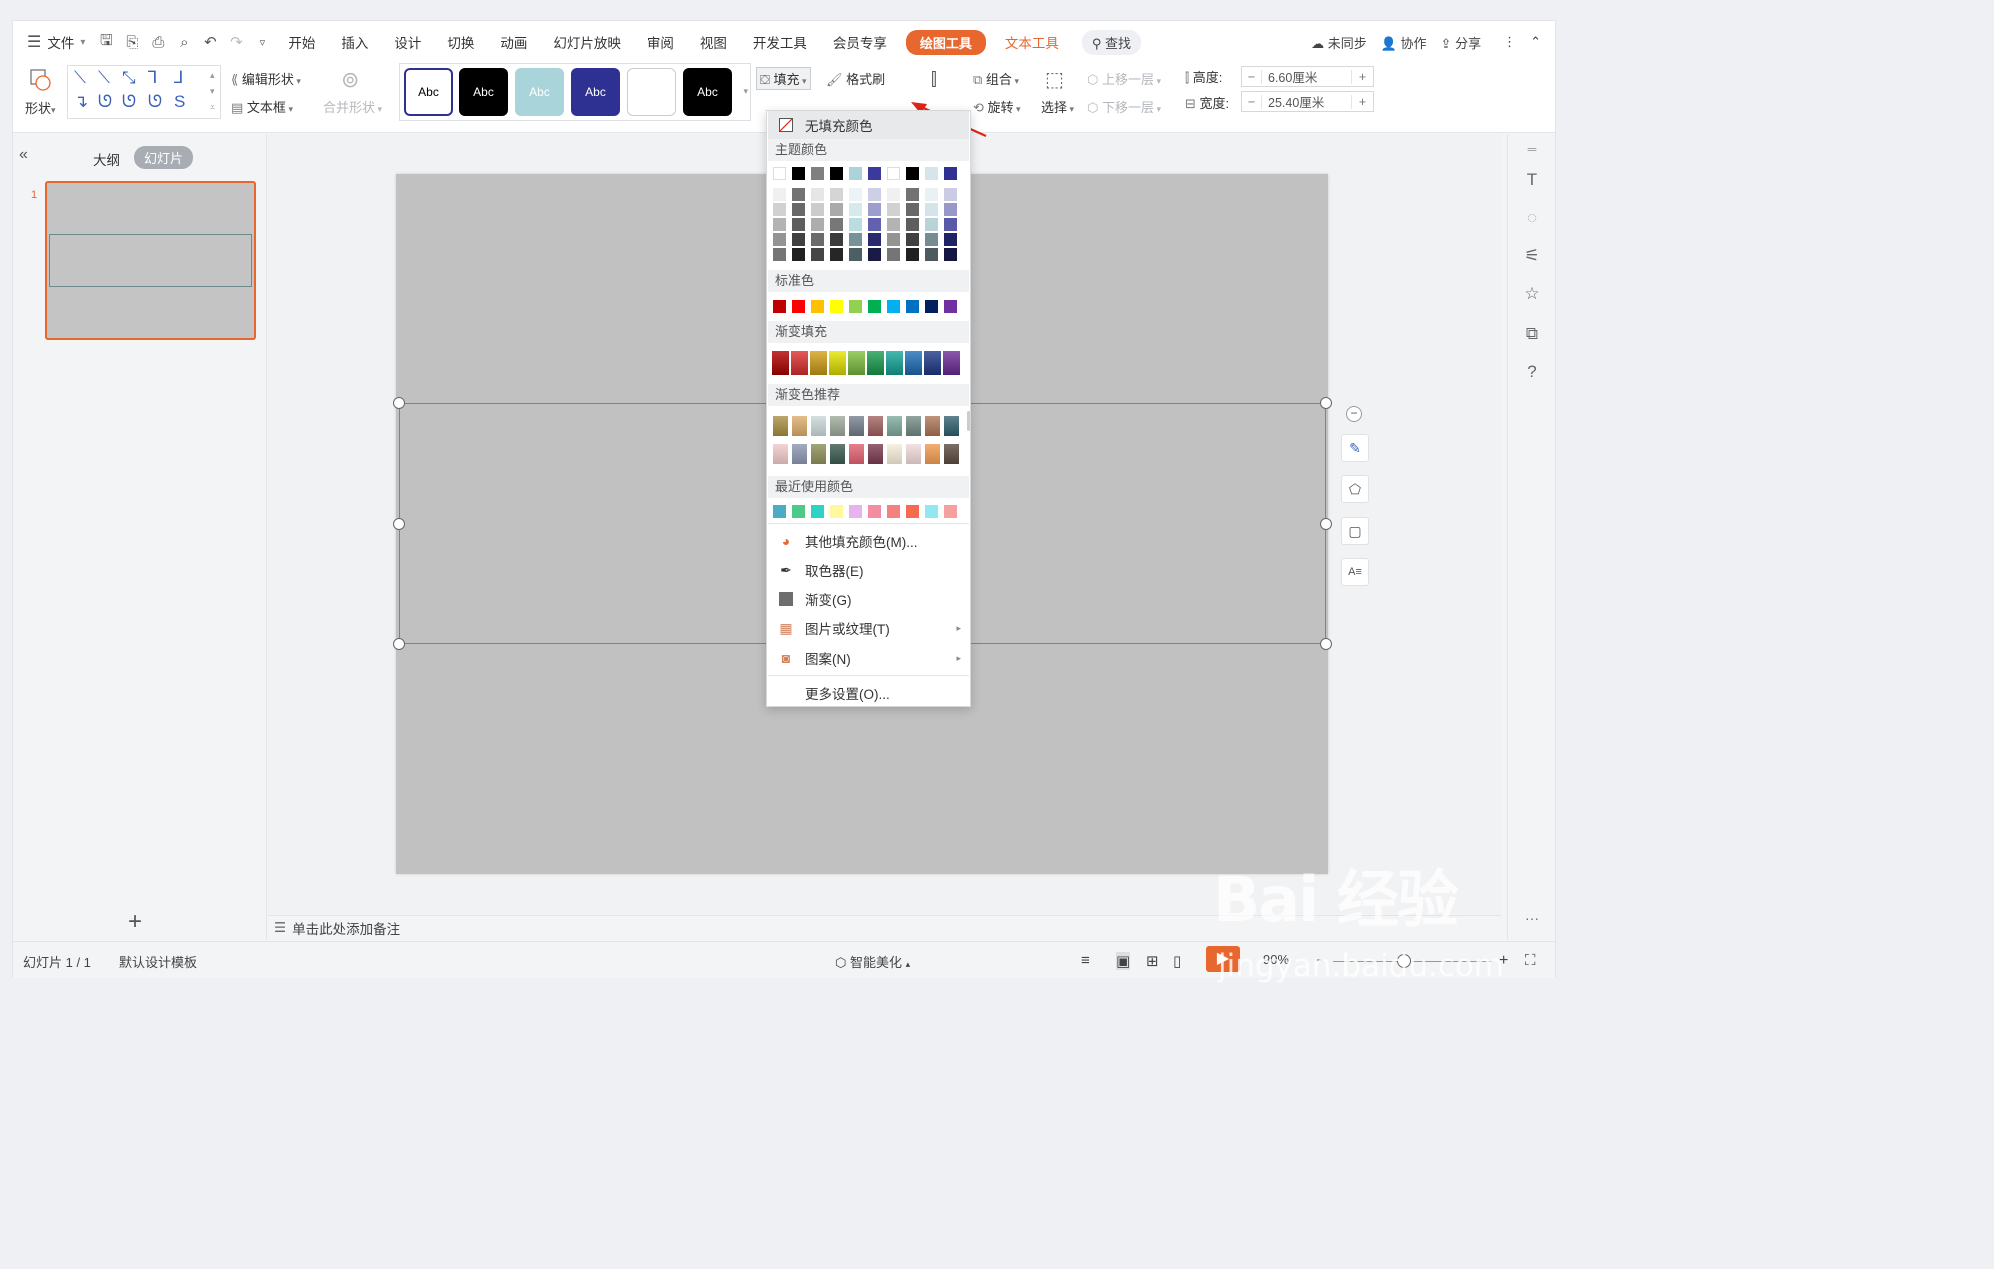 The height and width of the screenshot is (1269, 1994). Describe the element at coordinates (262, 106) in the screenshot. I see `textbox-button: ▤ 文本框 ▾` at that location.